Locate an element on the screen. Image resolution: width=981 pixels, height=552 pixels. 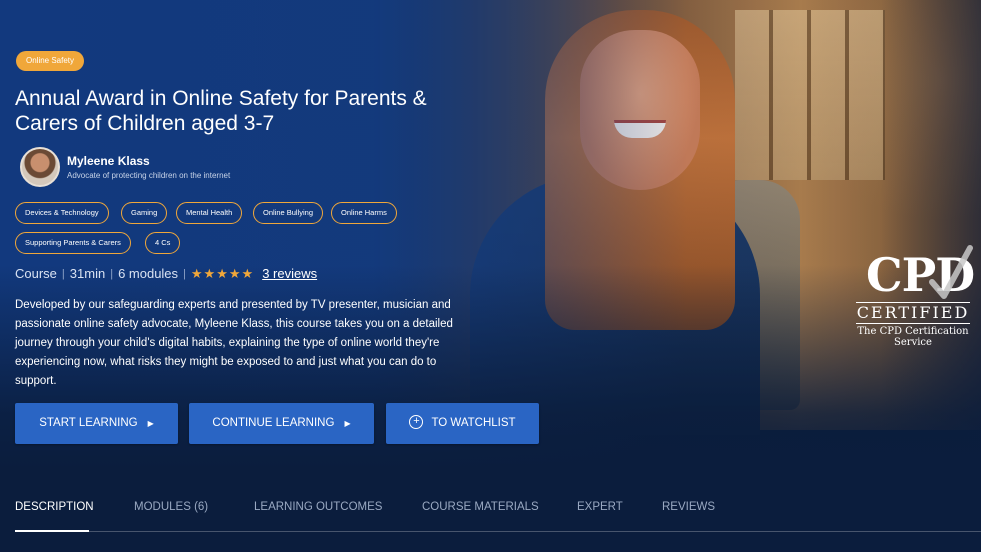
continue-learning-button: CONTINUE LEARNING ▶ is located at coordinates (281, 423).